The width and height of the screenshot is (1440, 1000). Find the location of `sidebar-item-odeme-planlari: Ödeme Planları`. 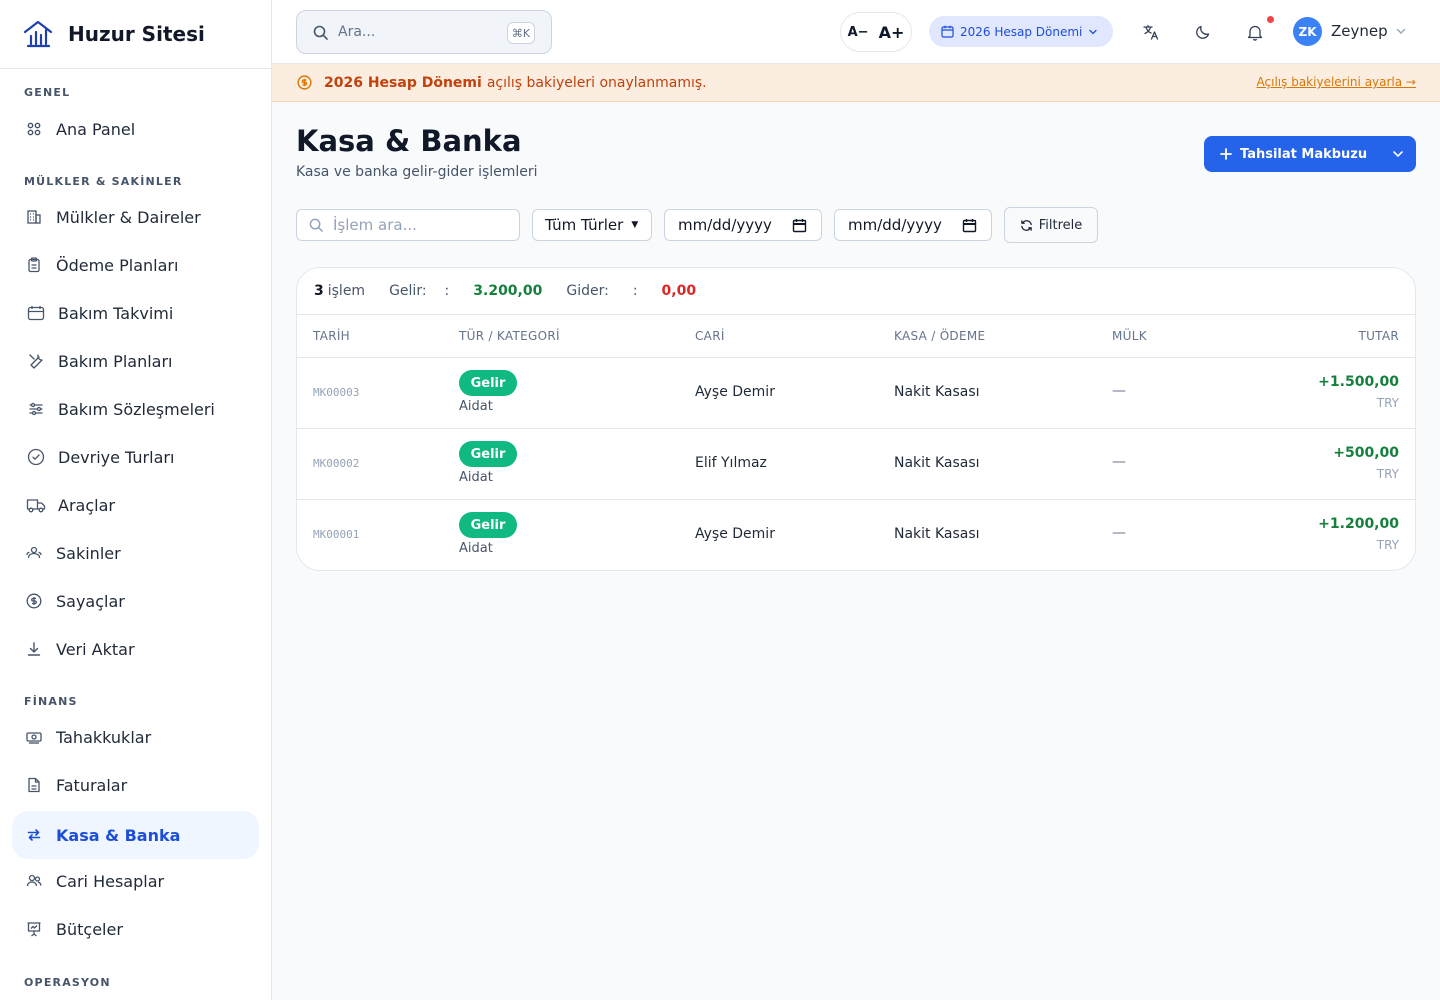

sidebar-item-odeme-planlari: Ödeme Planları is located at coordinates (135, 265).